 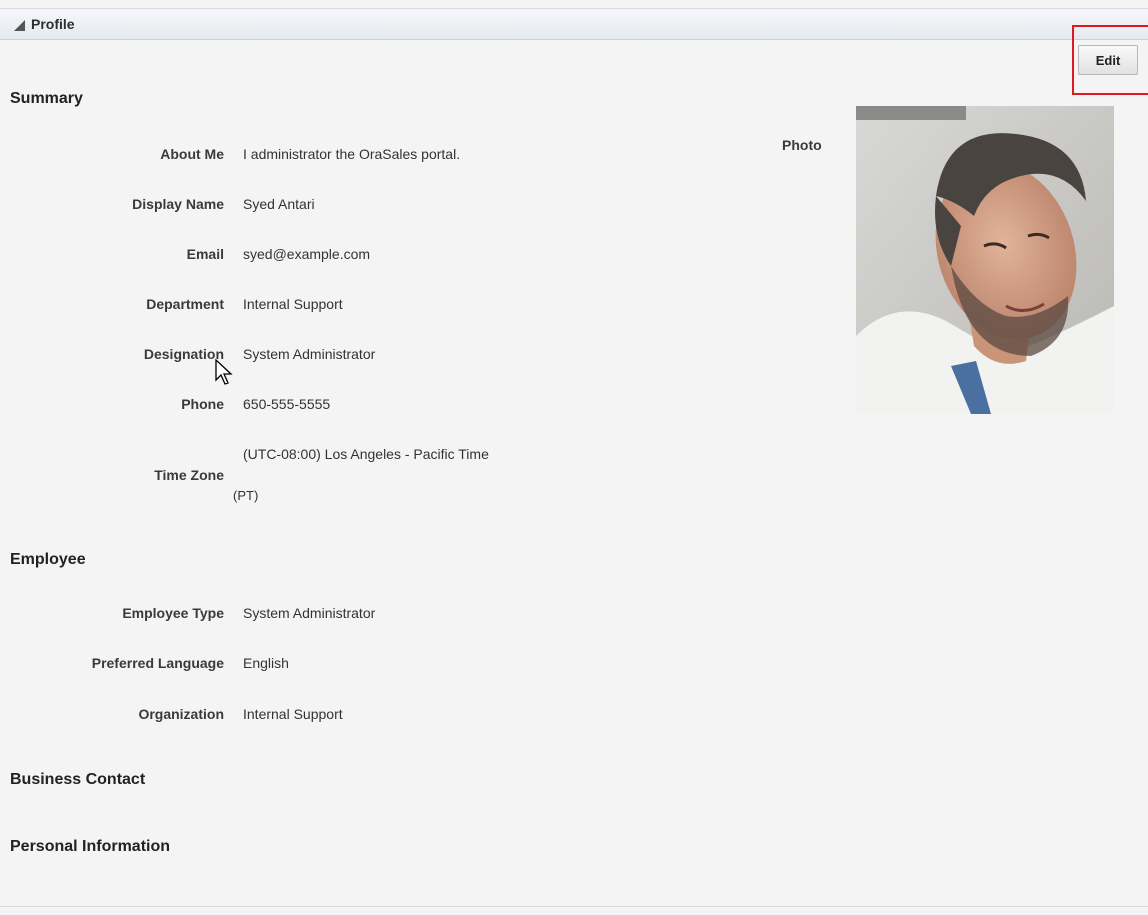 What do you see at coordinates (293, 714) in the screenshot?
I see `organization-value: Internal Support` at bounding box center [293, 714].